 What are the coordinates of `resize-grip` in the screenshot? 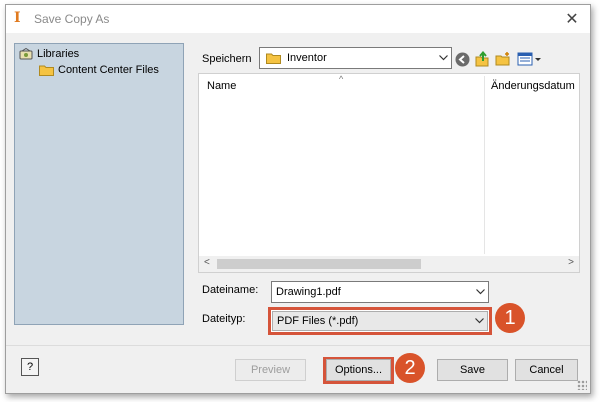 It's located at (582, 385).